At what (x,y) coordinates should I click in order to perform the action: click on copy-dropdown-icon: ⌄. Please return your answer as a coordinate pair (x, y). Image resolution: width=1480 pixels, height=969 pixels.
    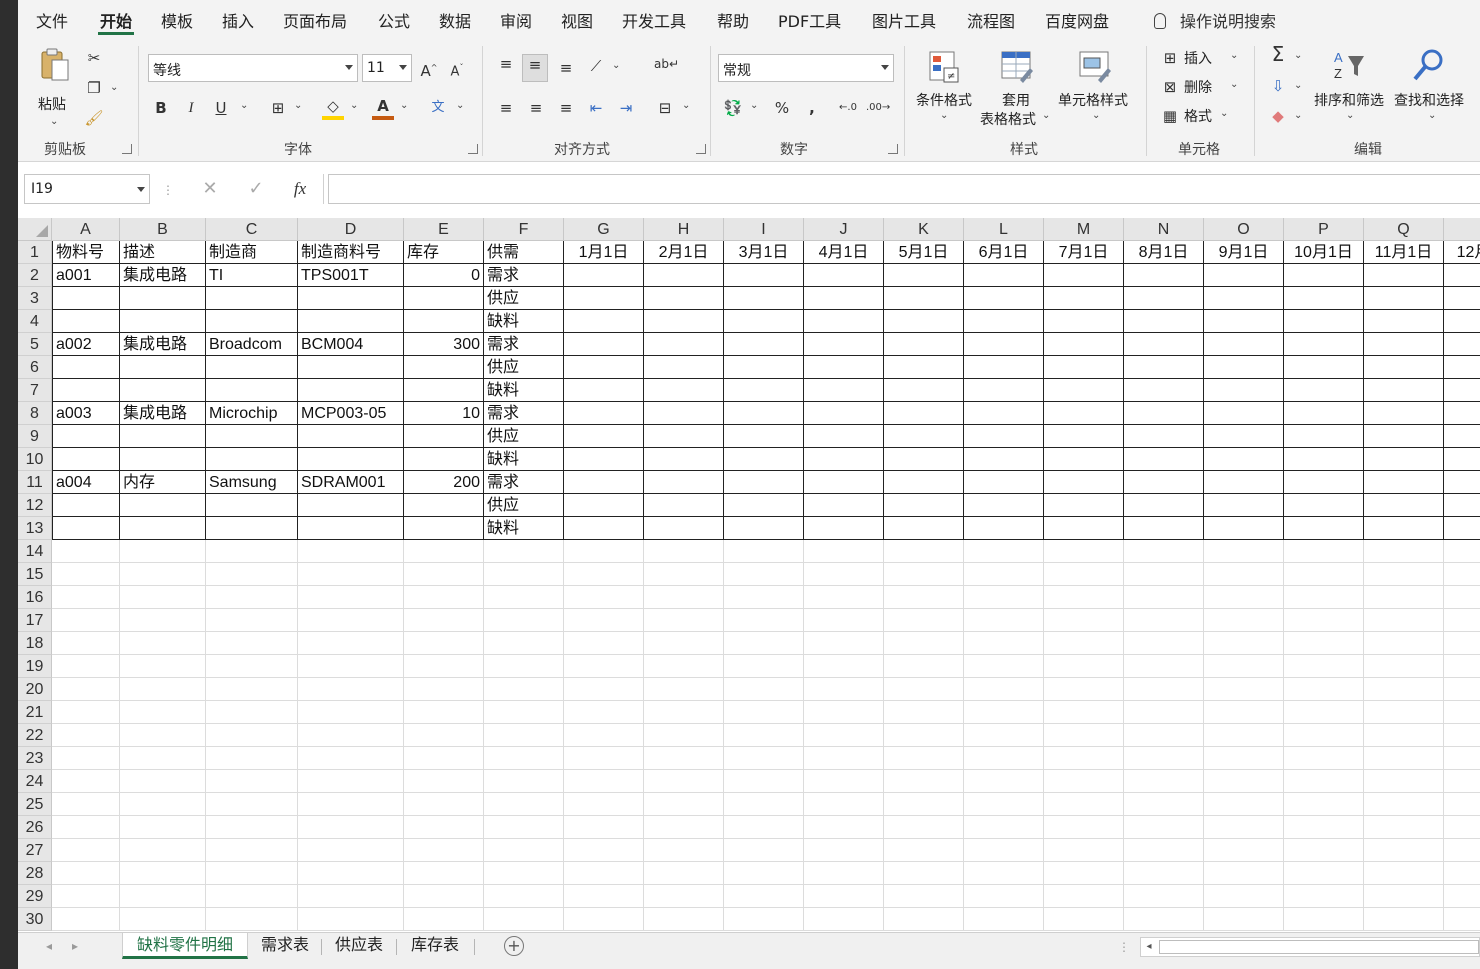
    Looking at the image, I should click on (114, 87).